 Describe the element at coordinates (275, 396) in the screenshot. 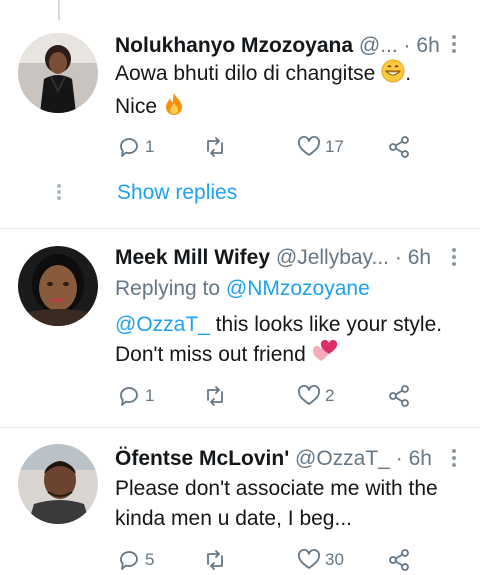

I see `tweet-actions: 1 2` at that location.